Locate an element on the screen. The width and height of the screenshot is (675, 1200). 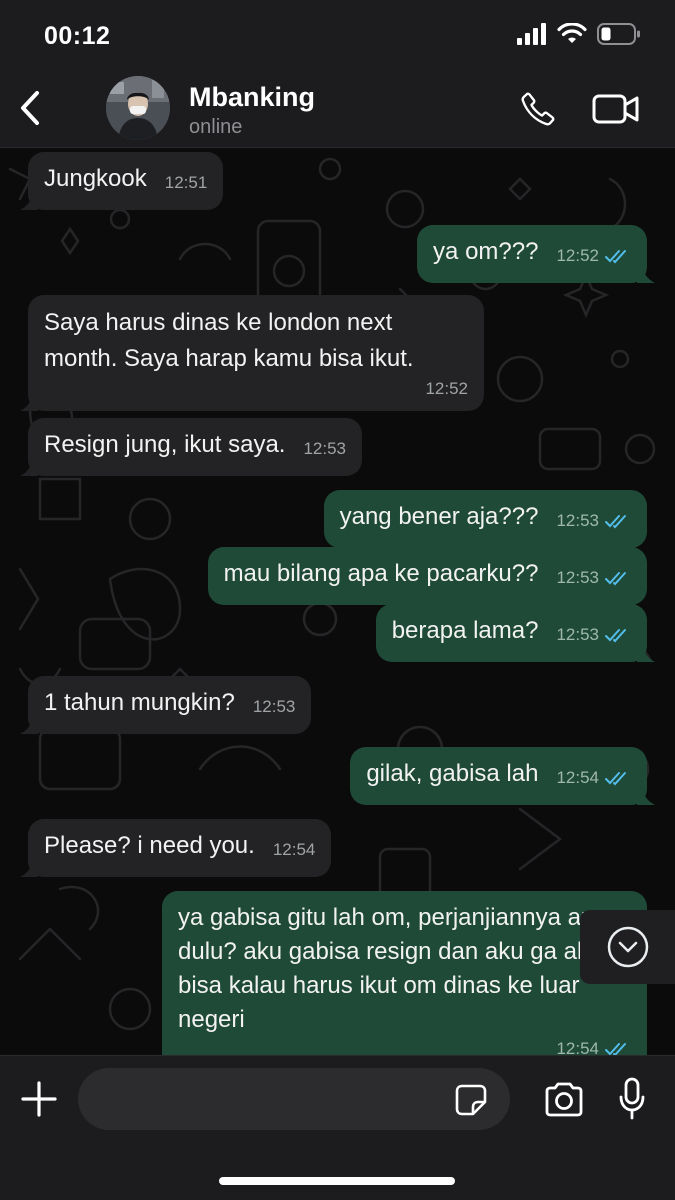
message-input is located at coordinates (294, 1099).